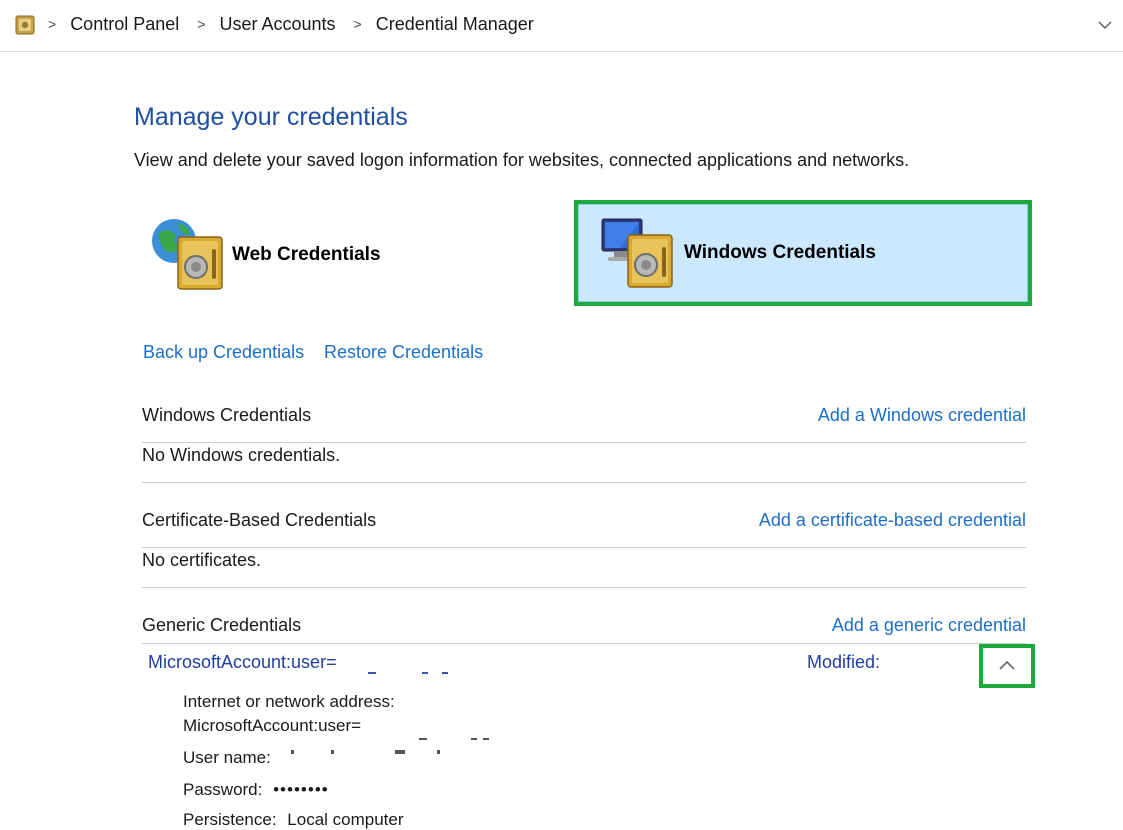  I want to click on empty-message: No Windows credentials., so click(241, 455).